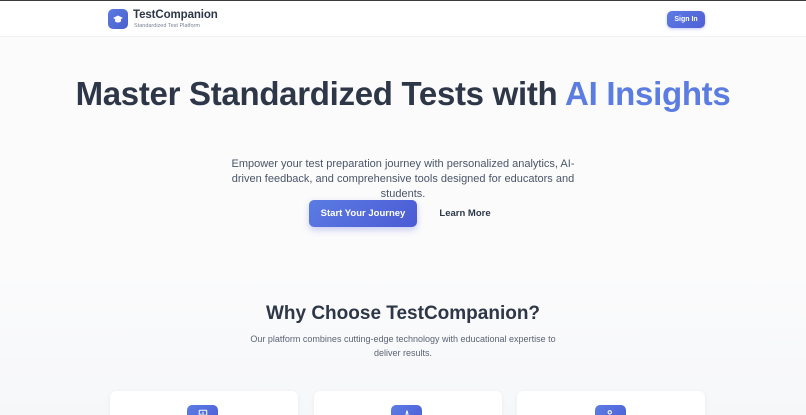 Image resolution: width=806 pixels, height=415 pixels. What do you see at coordinates (465, 213) in the screenshot?
I see `learn-more-button: Learn More` at bounding box center [465, 213].